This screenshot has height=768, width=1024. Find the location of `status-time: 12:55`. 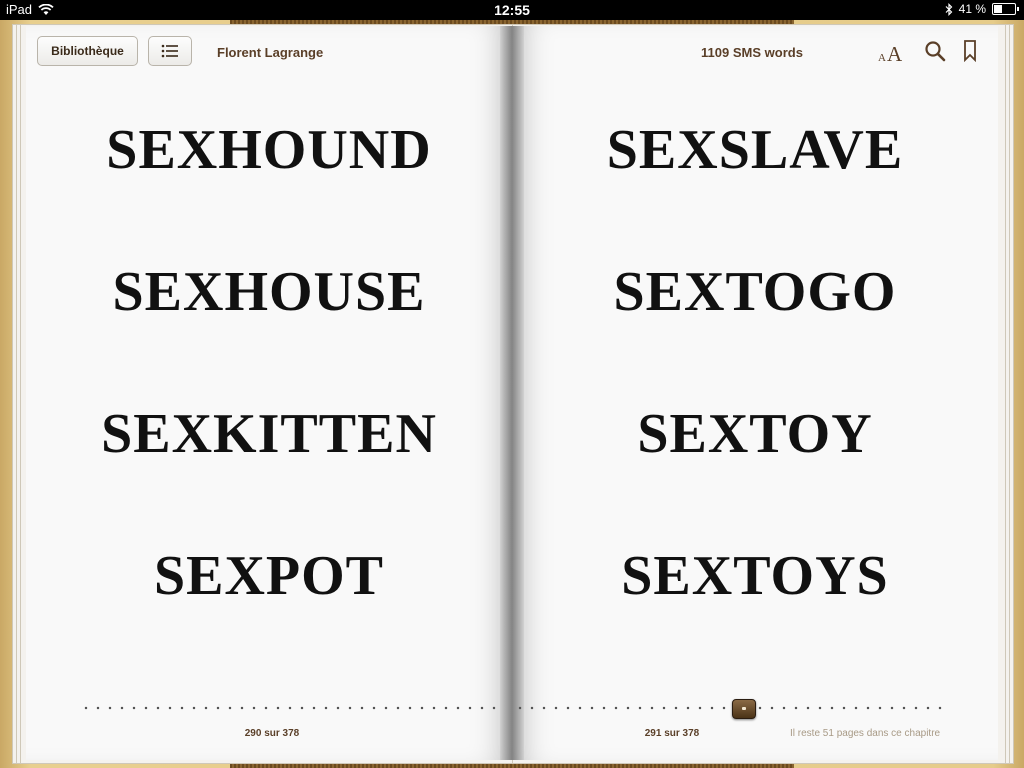

status-time: 12:55 is located at coordinates (512, 10).